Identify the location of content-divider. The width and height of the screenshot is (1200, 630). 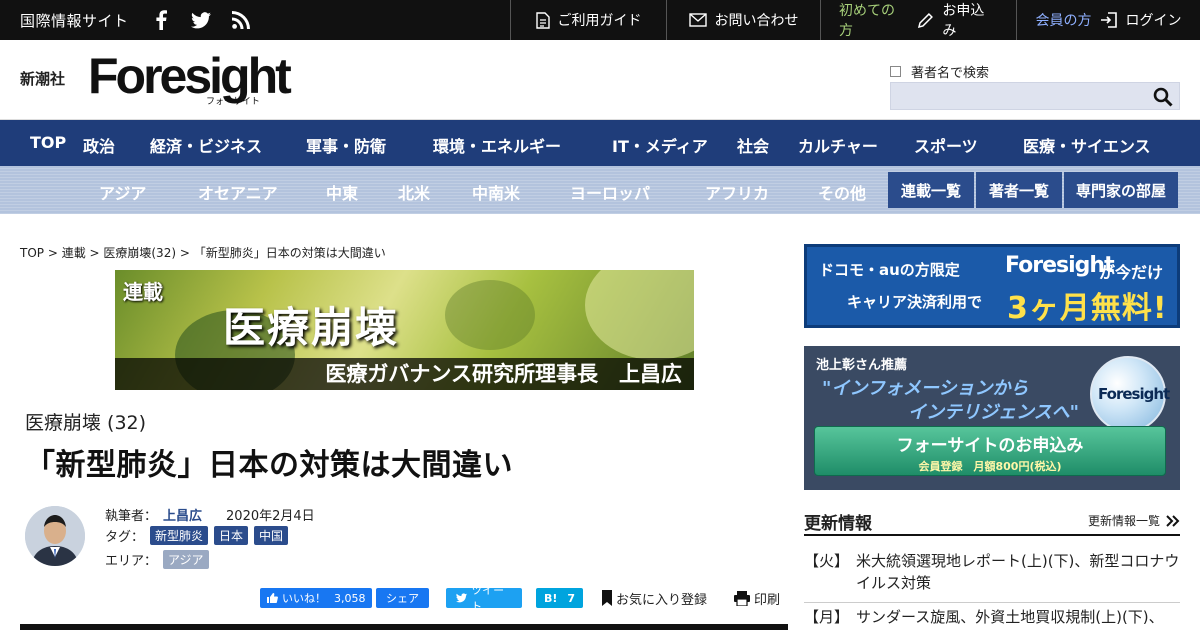
(404, 627).